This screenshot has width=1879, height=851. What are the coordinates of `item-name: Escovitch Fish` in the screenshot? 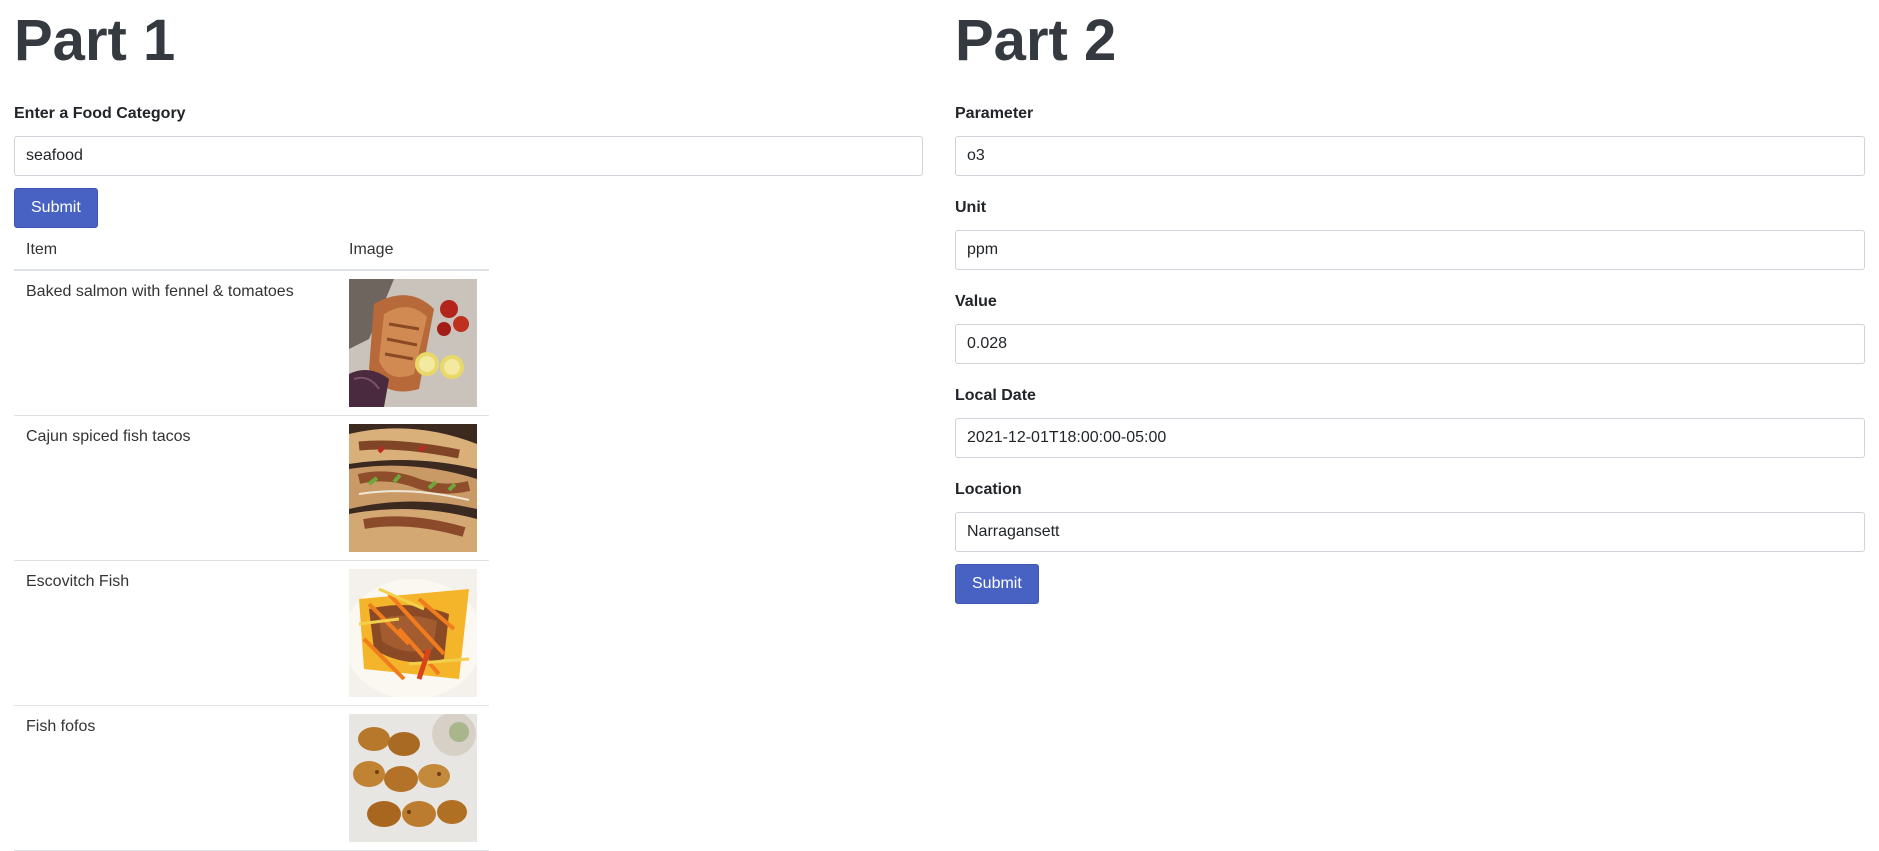 It's located at (175, 633).